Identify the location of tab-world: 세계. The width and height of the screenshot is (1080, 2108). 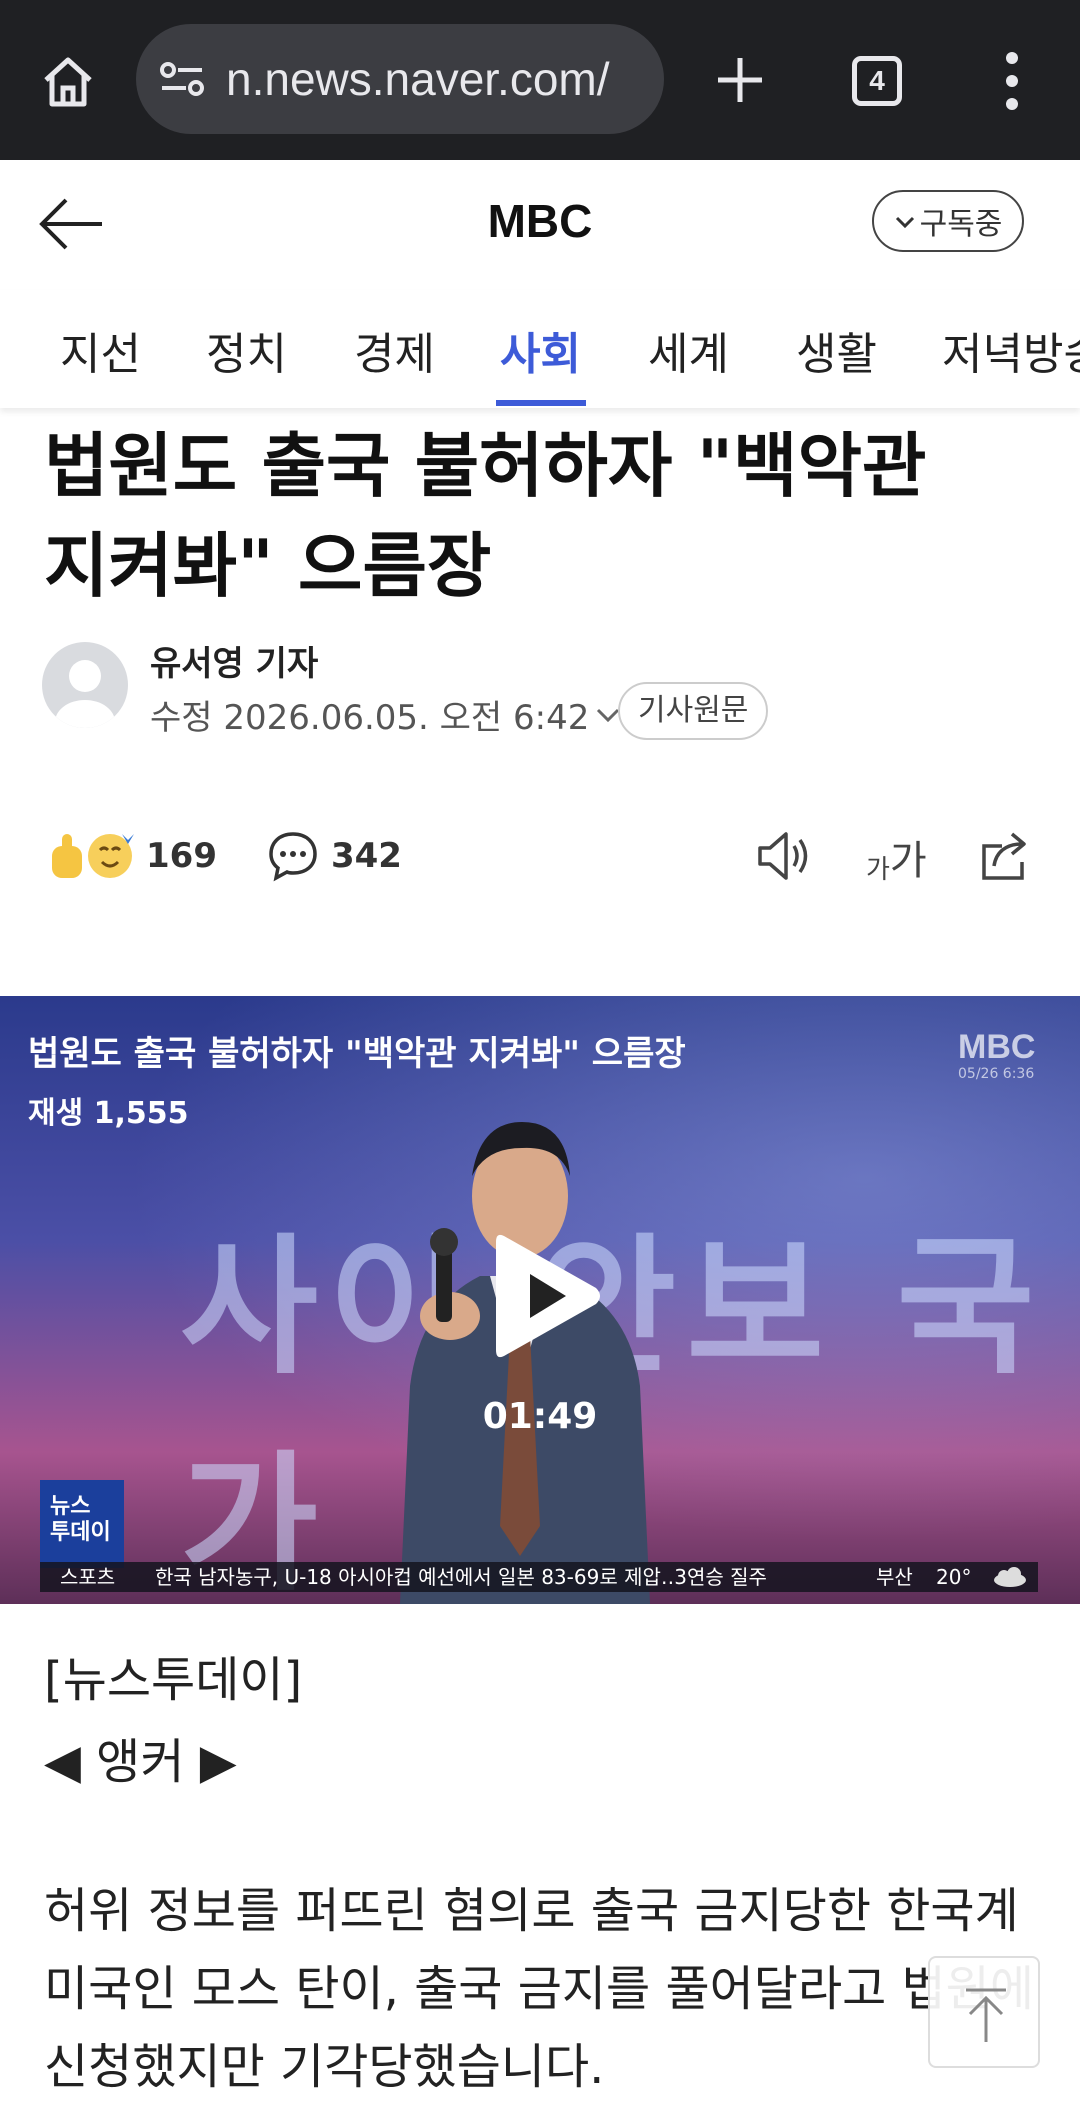
(688, 350).